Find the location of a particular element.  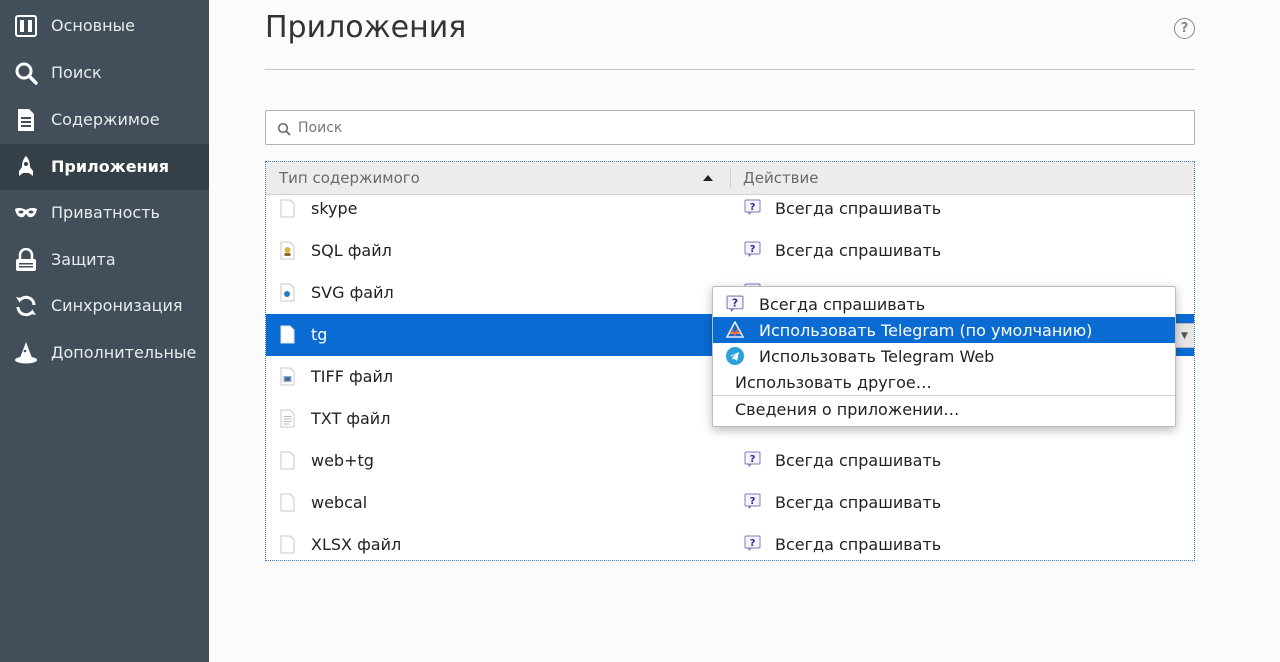

general-icon is located at coordinates (26, 26).